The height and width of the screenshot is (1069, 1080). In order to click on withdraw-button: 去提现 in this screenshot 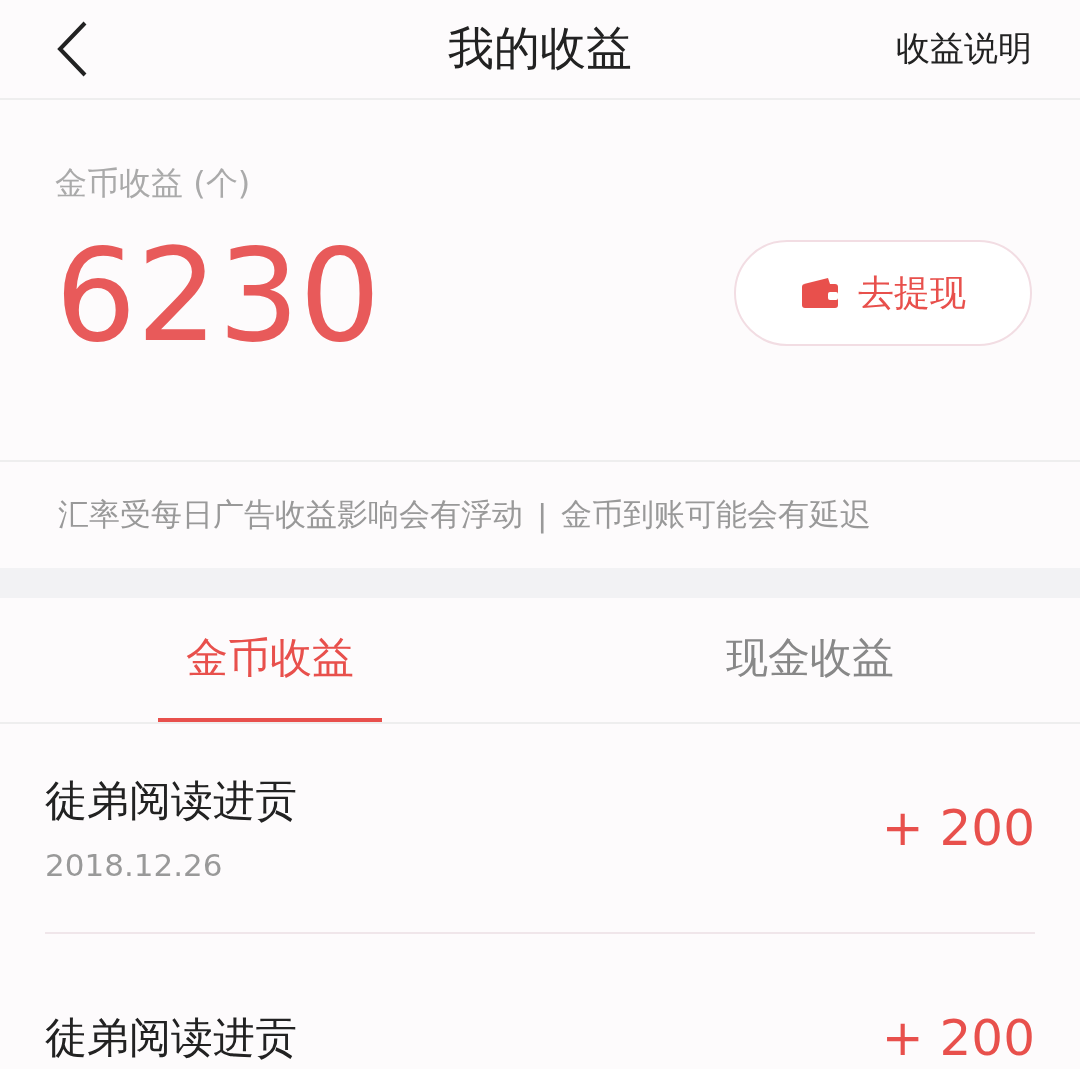, I will do `click(883, 293)`.